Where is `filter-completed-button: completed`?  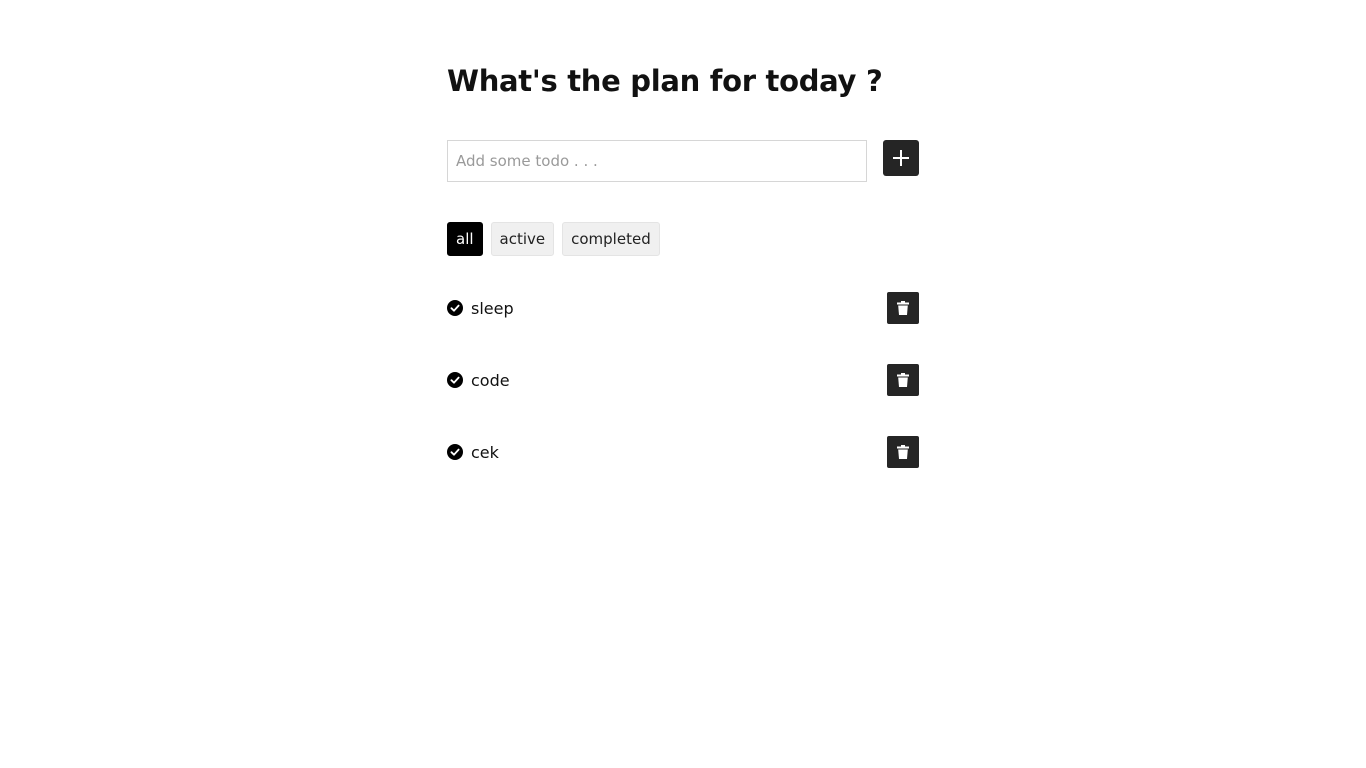 filter-completed-button: completed is located at coordinates (611, 239).